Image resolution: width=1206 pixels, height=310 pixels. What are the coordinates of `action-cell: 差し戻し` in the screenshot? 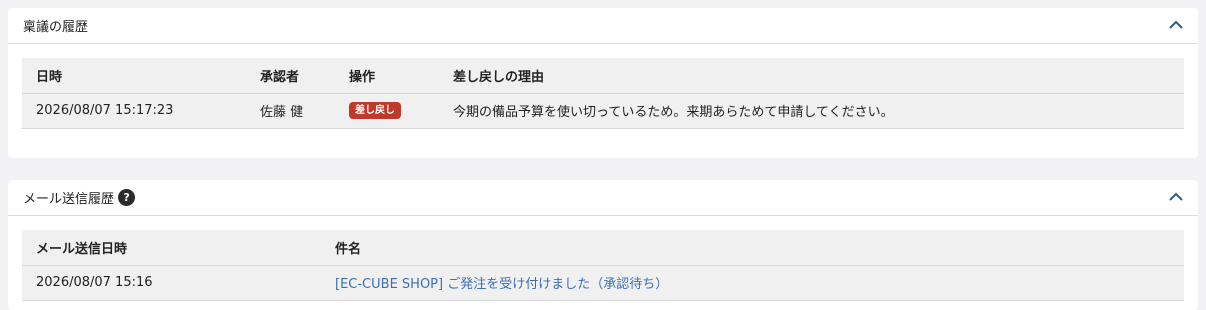 It's located at (387, 111).